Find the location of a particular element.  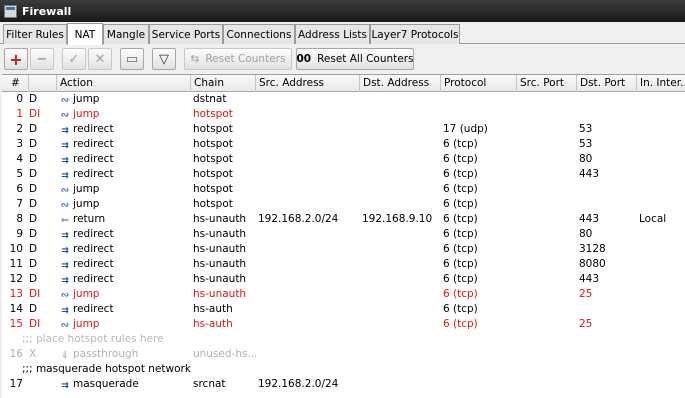

table-row: 13 DI ∾ jump hs-unauth 6 (tcp) 25 is located at coordinates (343, 294).